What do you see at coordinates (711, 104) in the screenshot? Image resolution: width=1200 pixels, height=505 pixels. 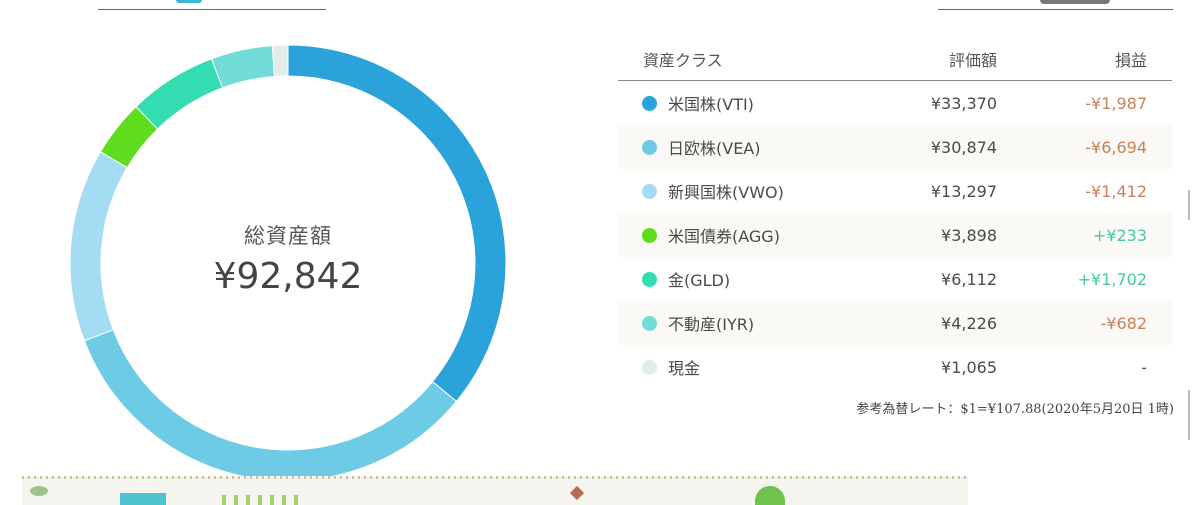 I see `asset-class-label: 米国株(VTI)` at bounding box center [711, 104].